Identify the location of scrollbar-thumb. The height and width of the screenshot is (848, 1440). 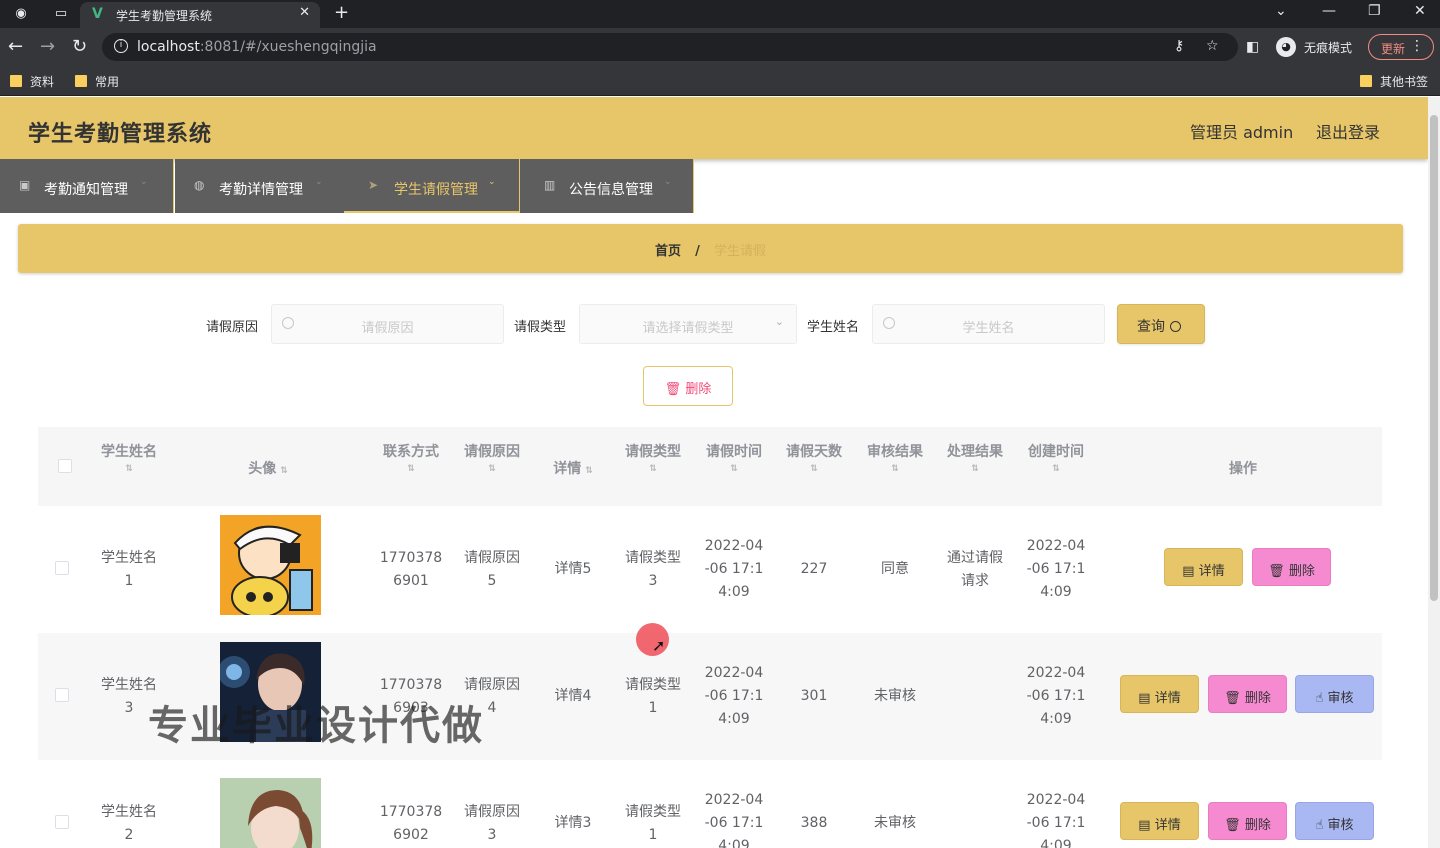
(1434, 358).